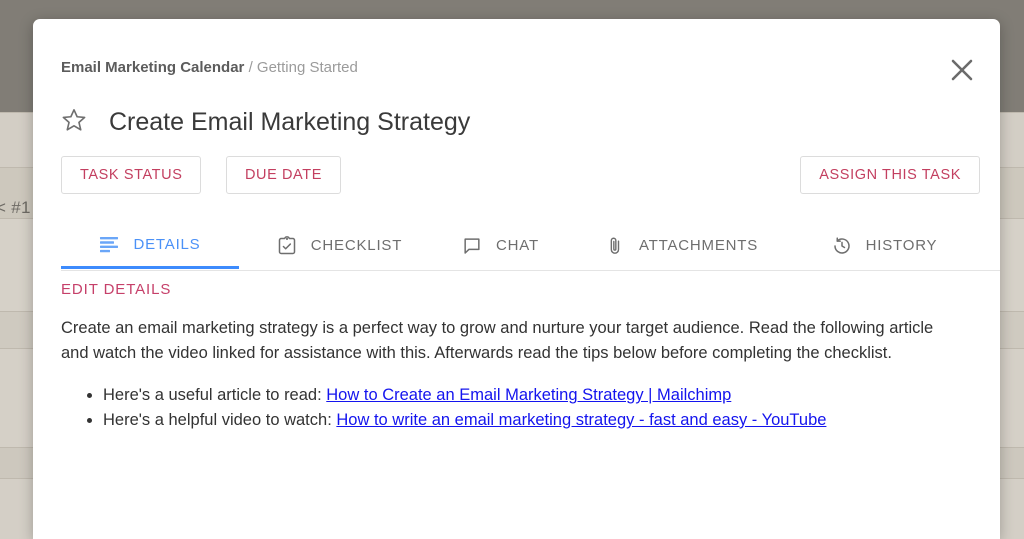  What do you see at coordinates (890, 175) in the screenshot?
I see `assign-this-task-button: ASSIGN THIS TASK` at bounding box center [890, 175].